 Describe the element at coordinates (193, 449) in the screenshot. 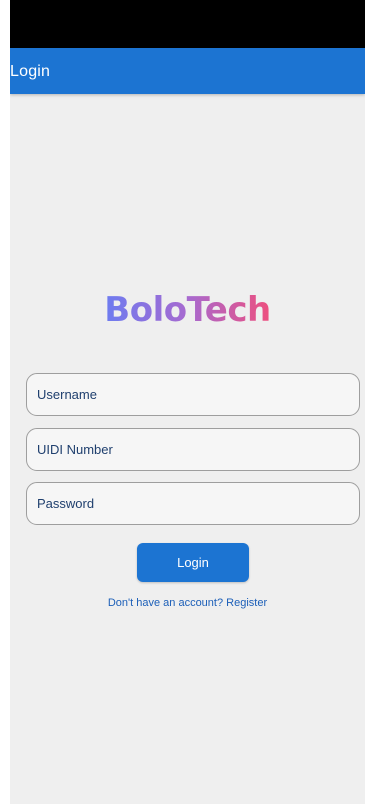

I see `uidi-number-input` at that location.